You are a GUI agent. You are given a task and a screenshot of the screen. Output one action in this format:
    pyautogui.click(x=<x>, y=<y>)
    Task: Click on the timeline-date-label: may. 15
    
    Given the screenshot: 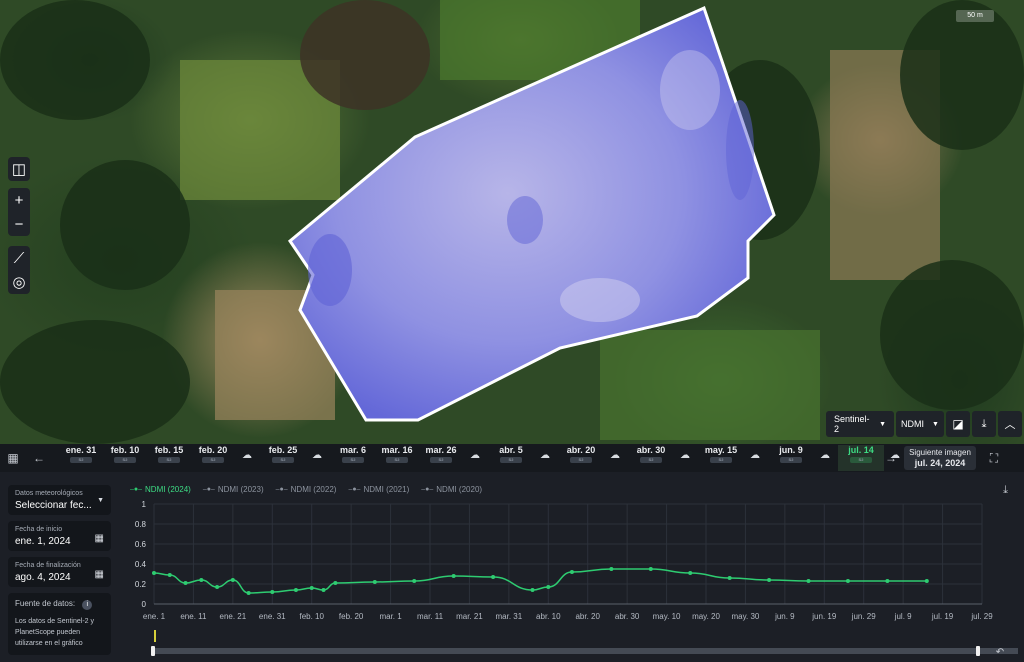 What is the action you would take?
    pyautogui.click(x=721, y=450)
    